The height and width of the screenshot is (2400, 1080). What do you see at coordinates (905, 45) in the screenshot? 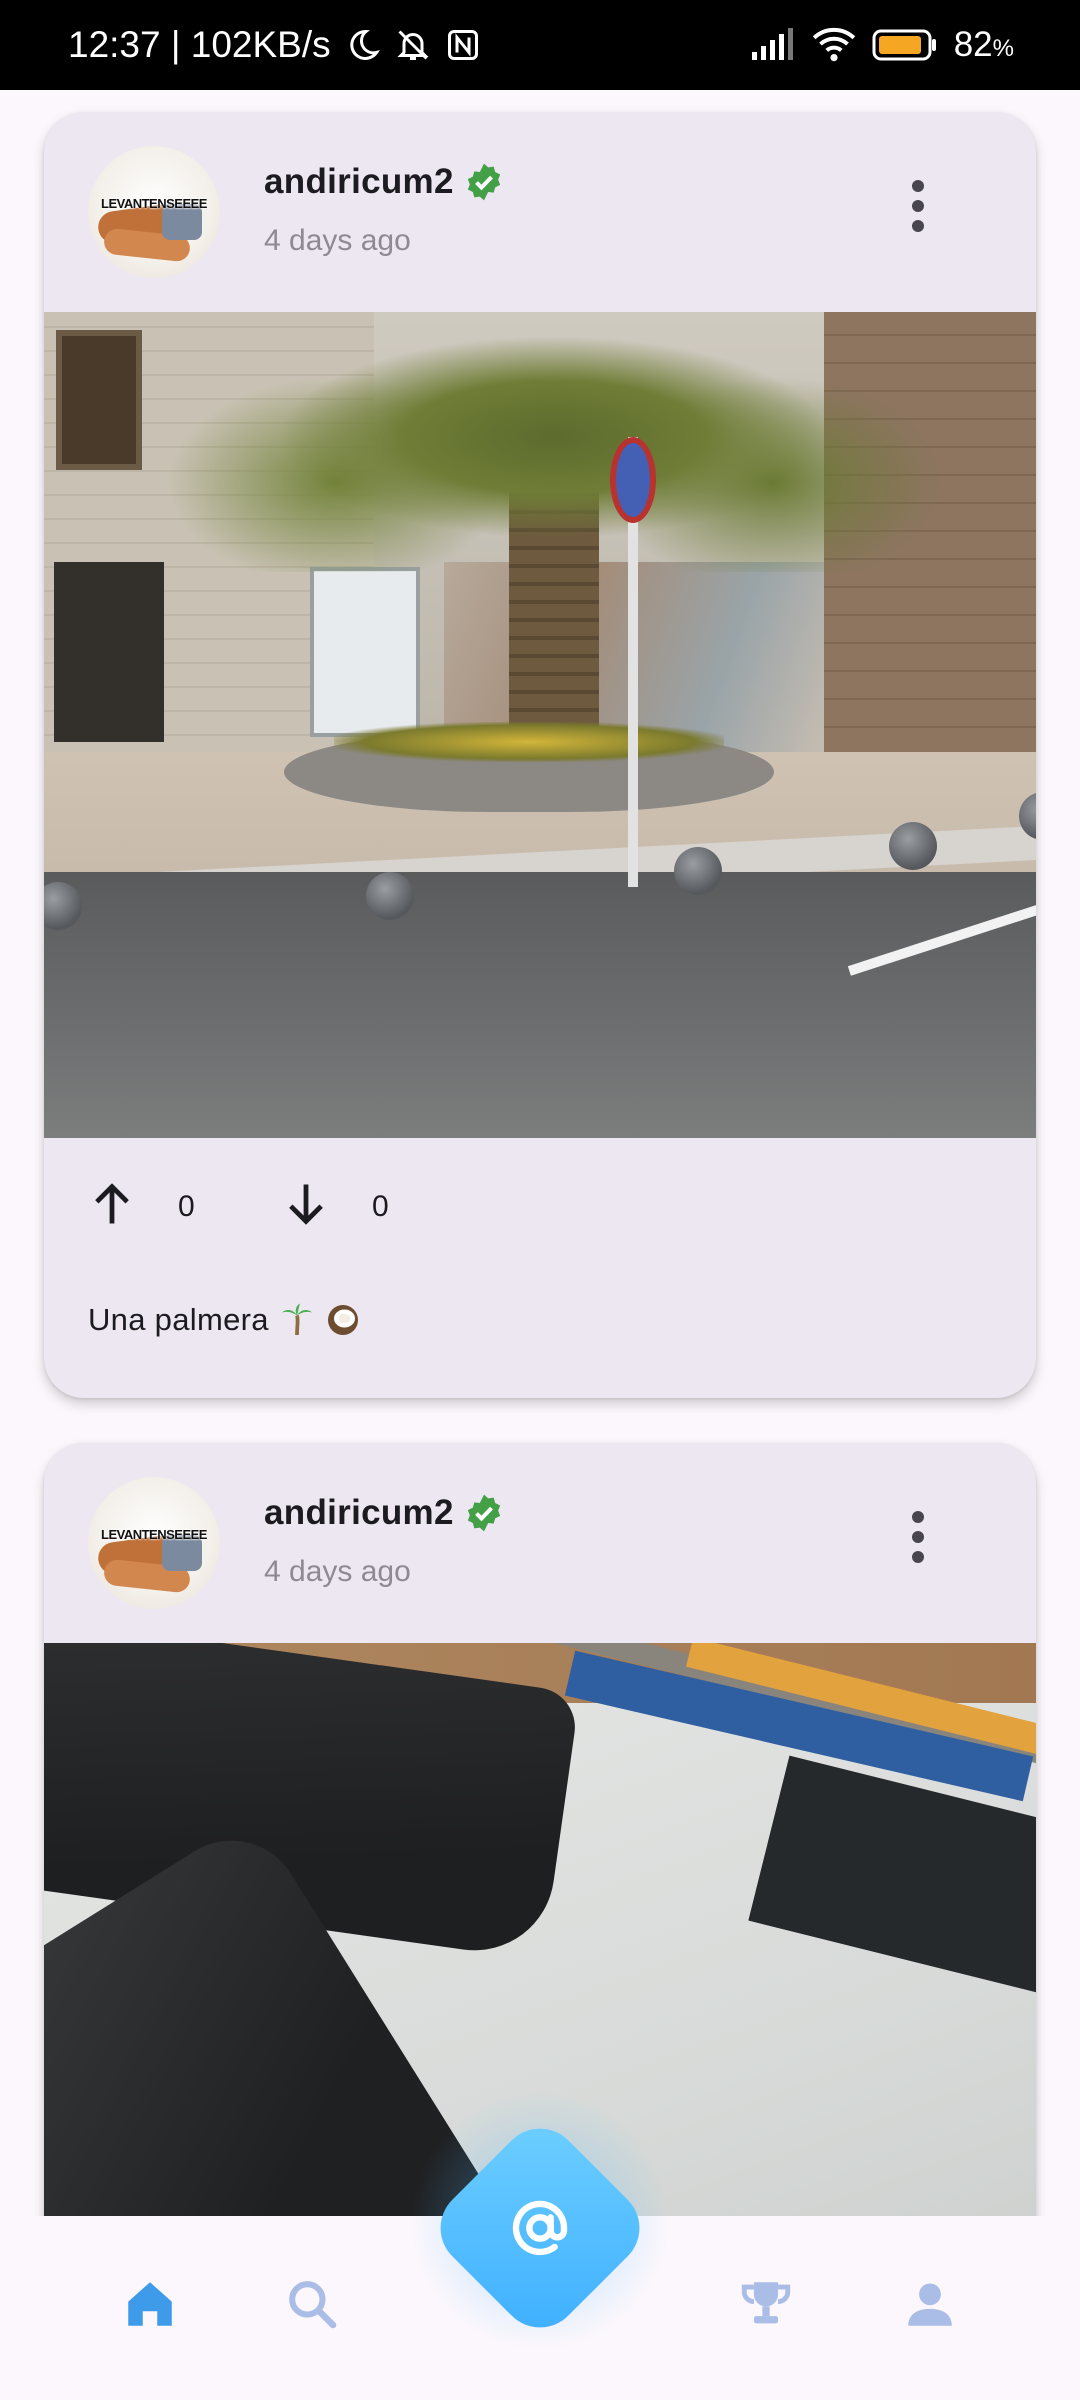
I see `battery-icon` at bounding box center [905, 45].